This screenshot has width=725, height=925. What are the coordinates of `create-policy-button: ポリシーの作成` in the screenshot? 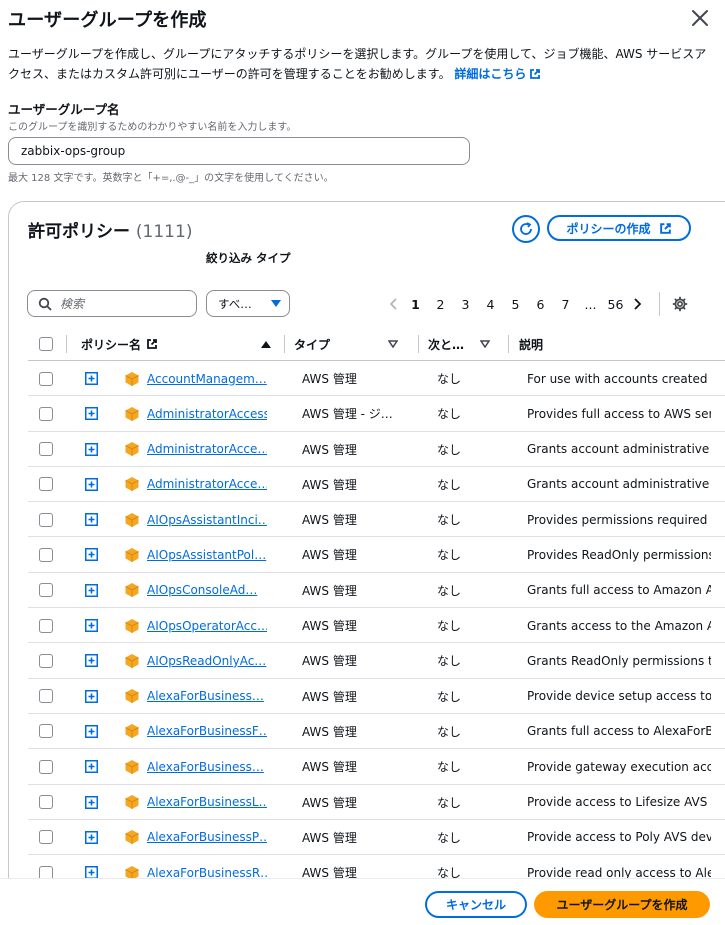 It's located at (619, 228).